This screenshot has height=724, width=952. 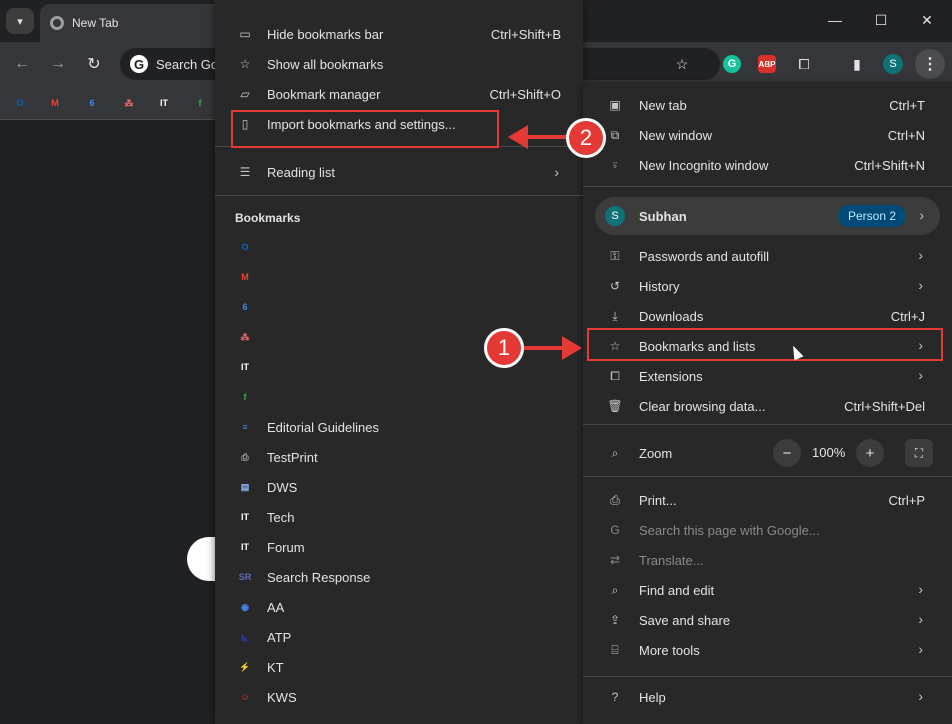 I want to click on omnibox-placeholder: Search Go, so click(x=187, y=64).